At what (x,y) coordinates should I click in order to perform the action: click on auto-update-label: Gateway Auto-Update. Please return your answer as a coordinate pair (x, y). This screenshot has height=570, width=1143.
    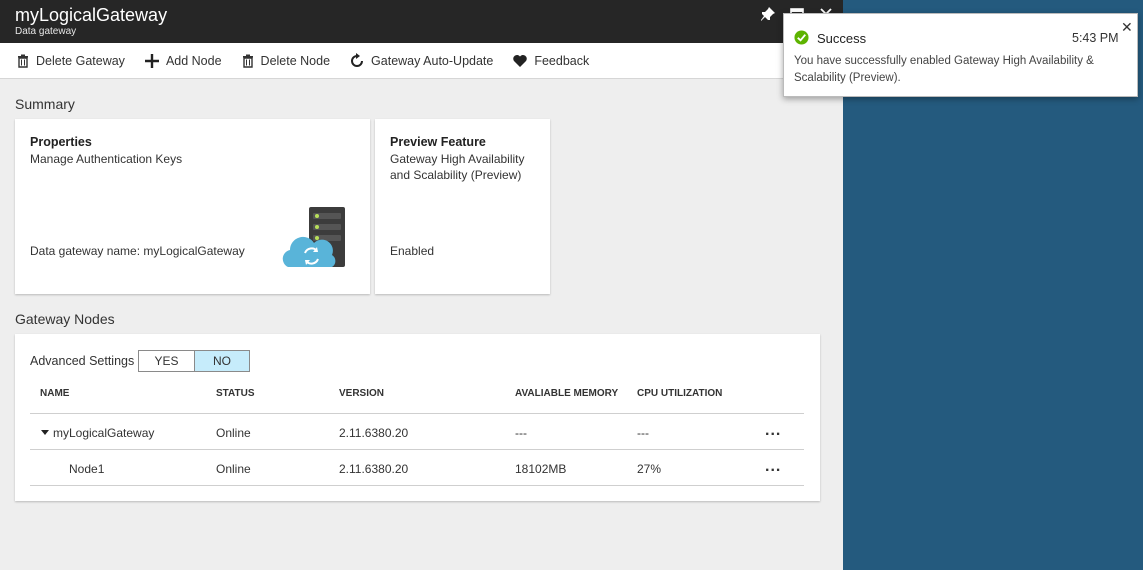
    Looking at the image, I should click on (432, 60).